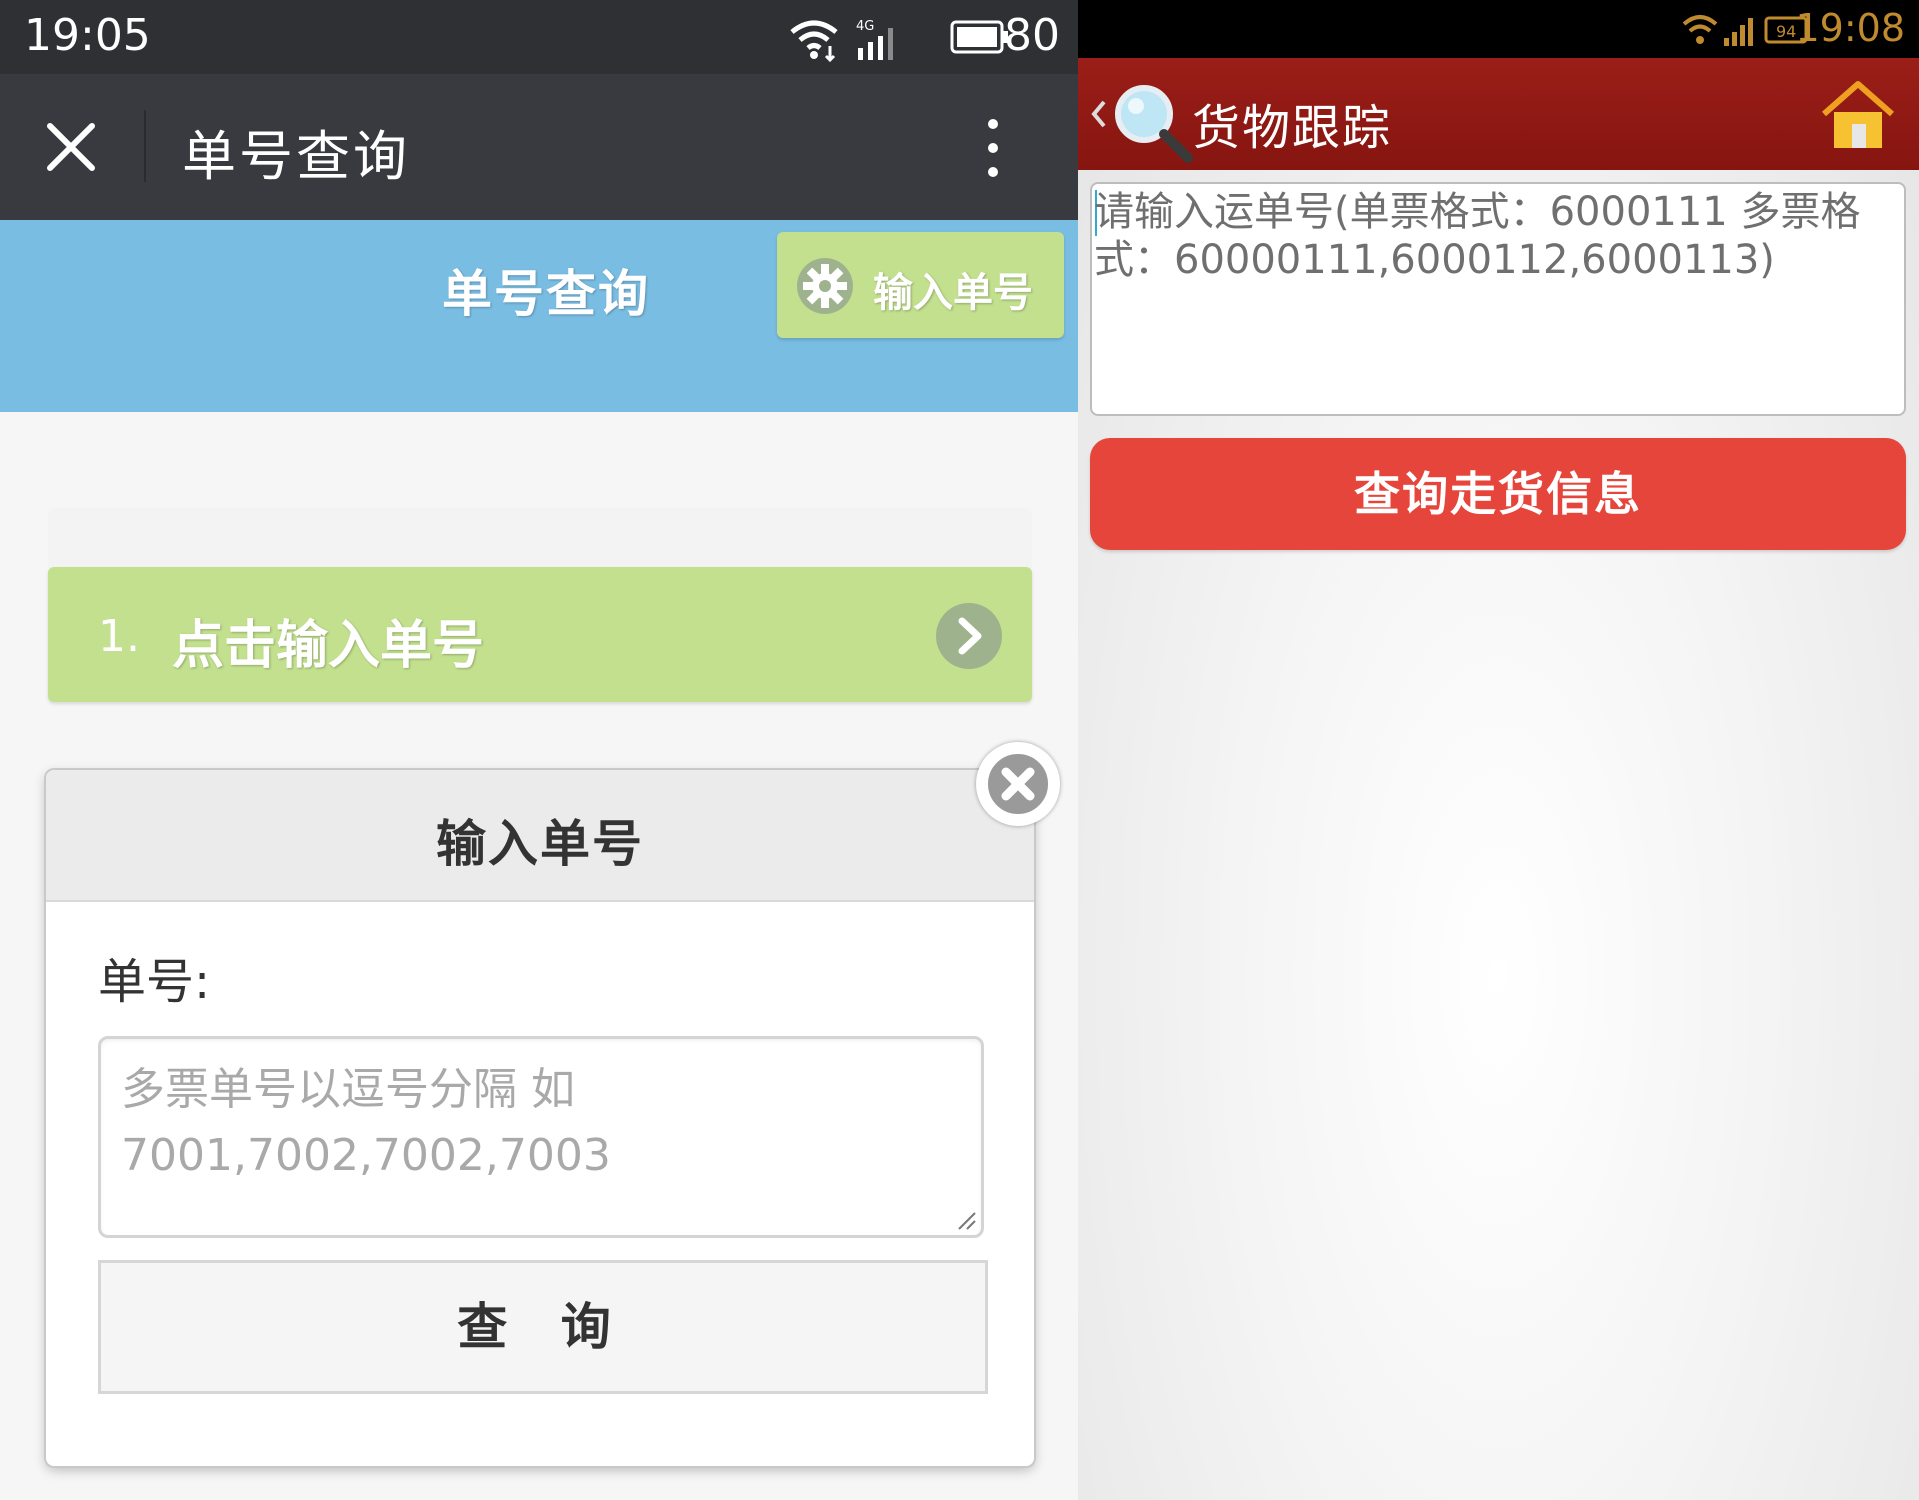  Describe the element at coordinates (953, 293) in the screenshot. I see `input-number-label: 输入单号` at that location.